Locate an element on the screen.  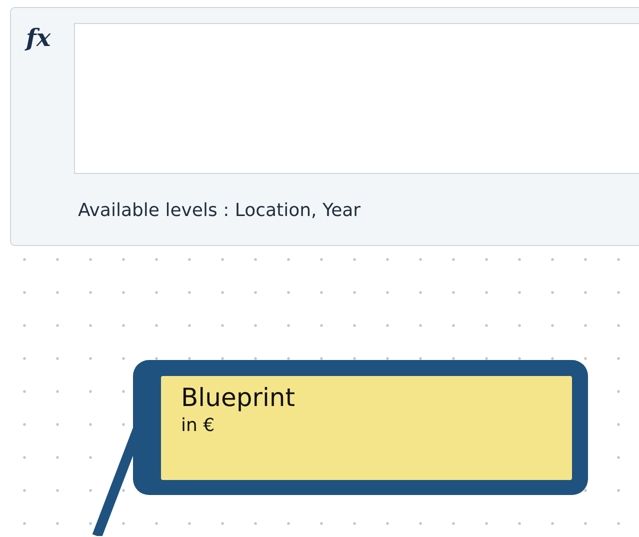
node-title: Blueprint is located at coordinates (238, 398).